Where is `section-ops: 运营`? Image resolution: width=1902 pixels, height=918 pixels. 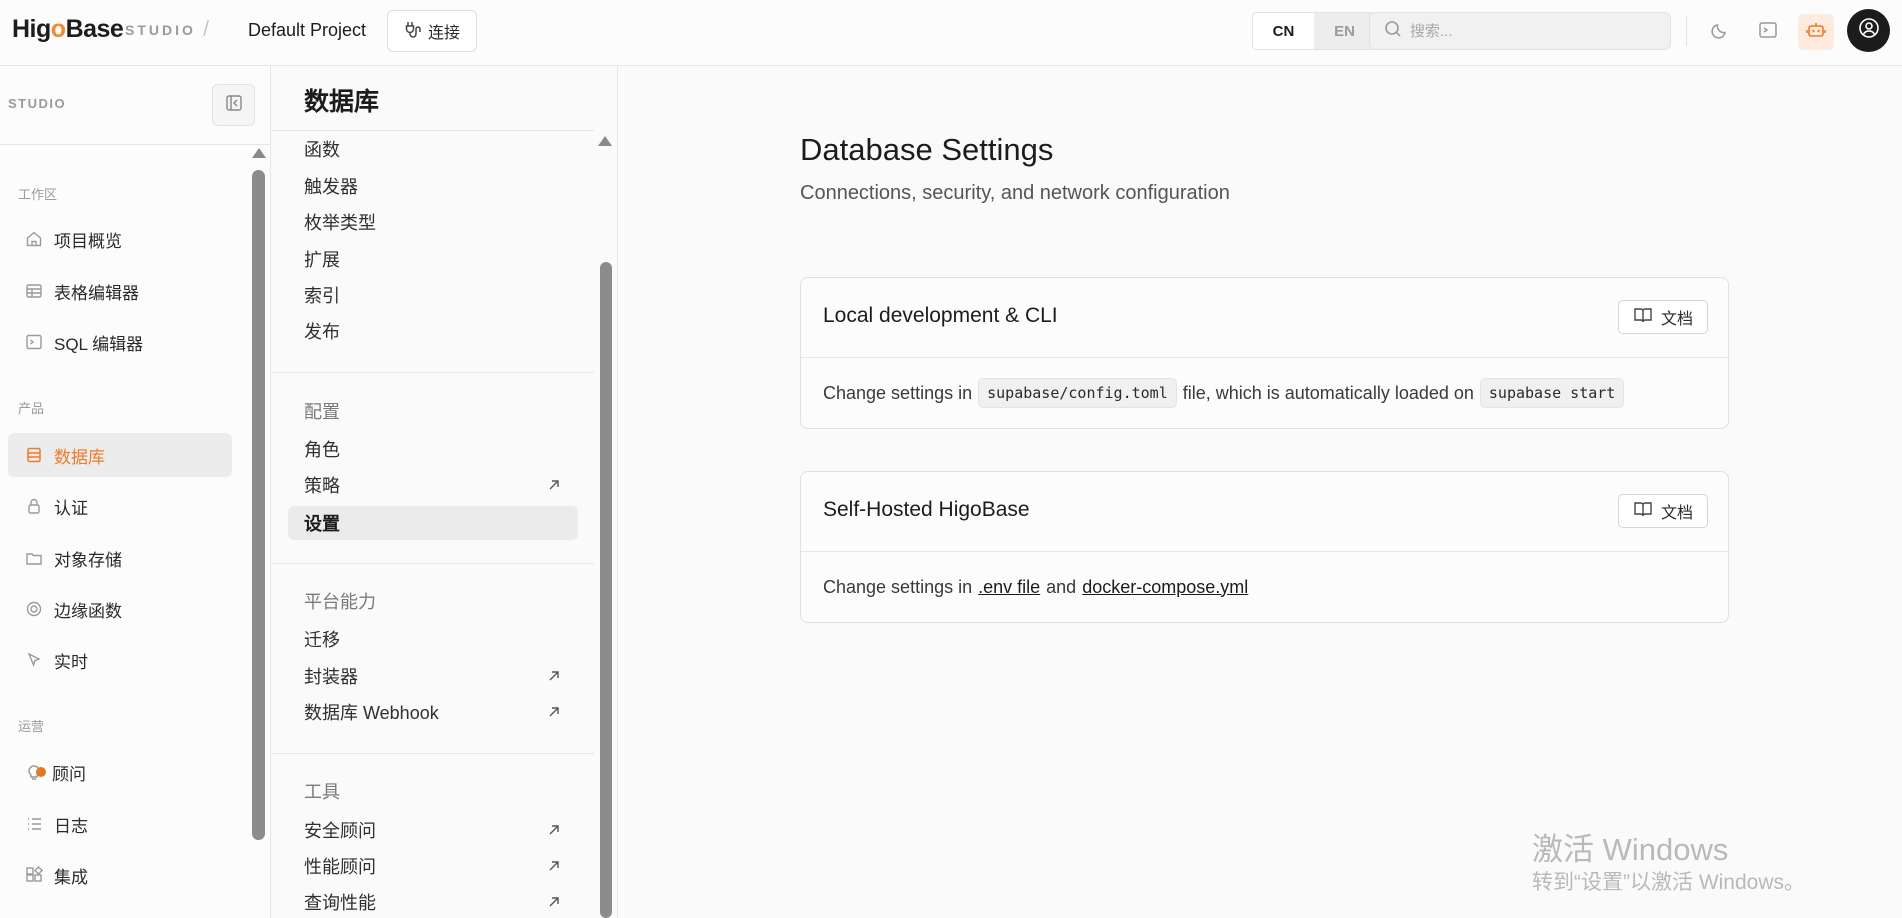
section-ops: 运营 is located at coordinates (31, 726).